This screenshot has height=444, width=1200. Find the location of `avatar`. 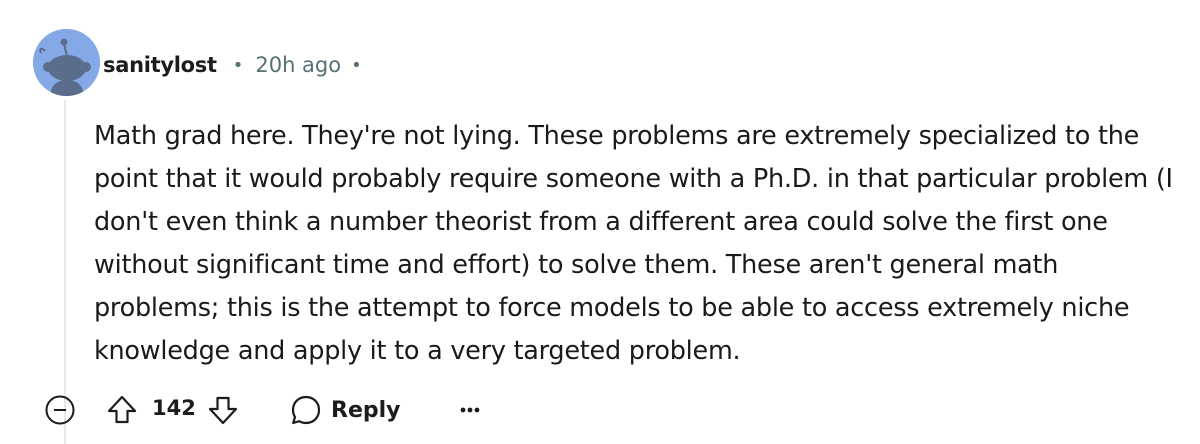

avatar is located at coordinates (66, 62).